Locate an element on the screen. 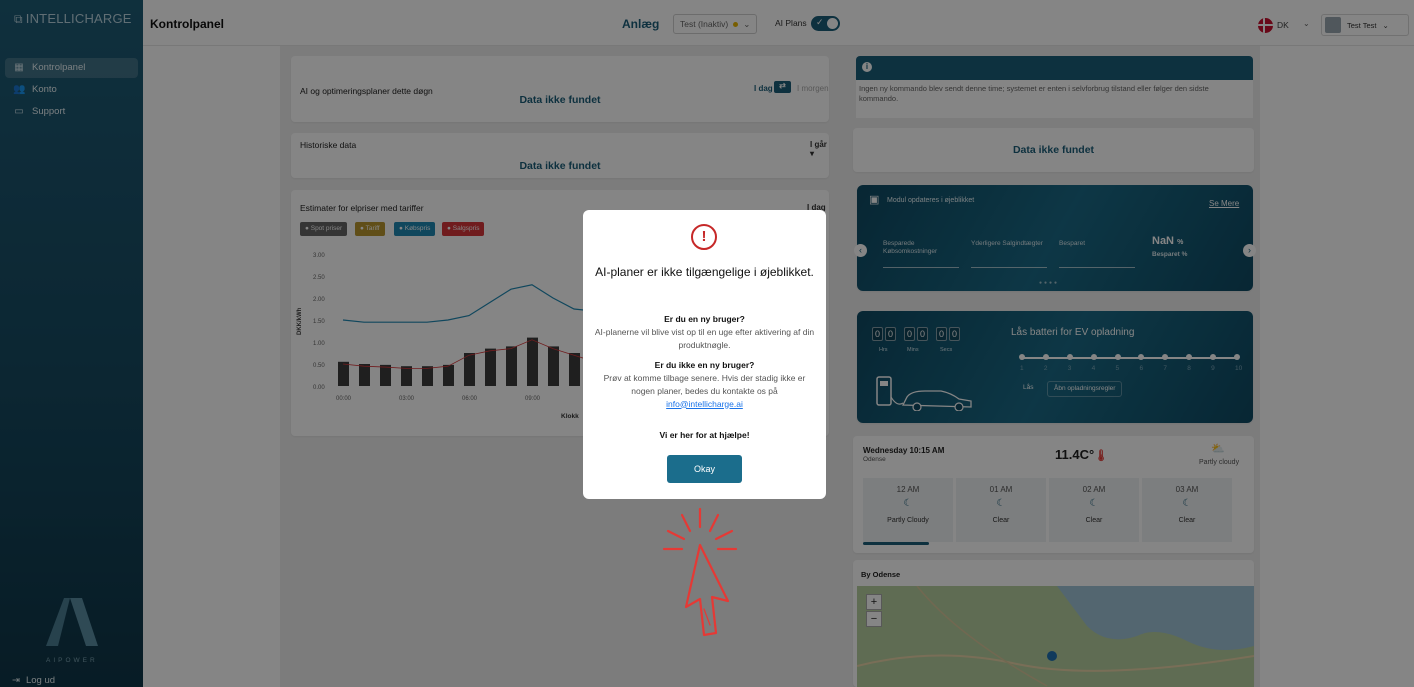 This screenshot has height=687, width=1414. alert-icon: ! is located at coordinates (704, 237).